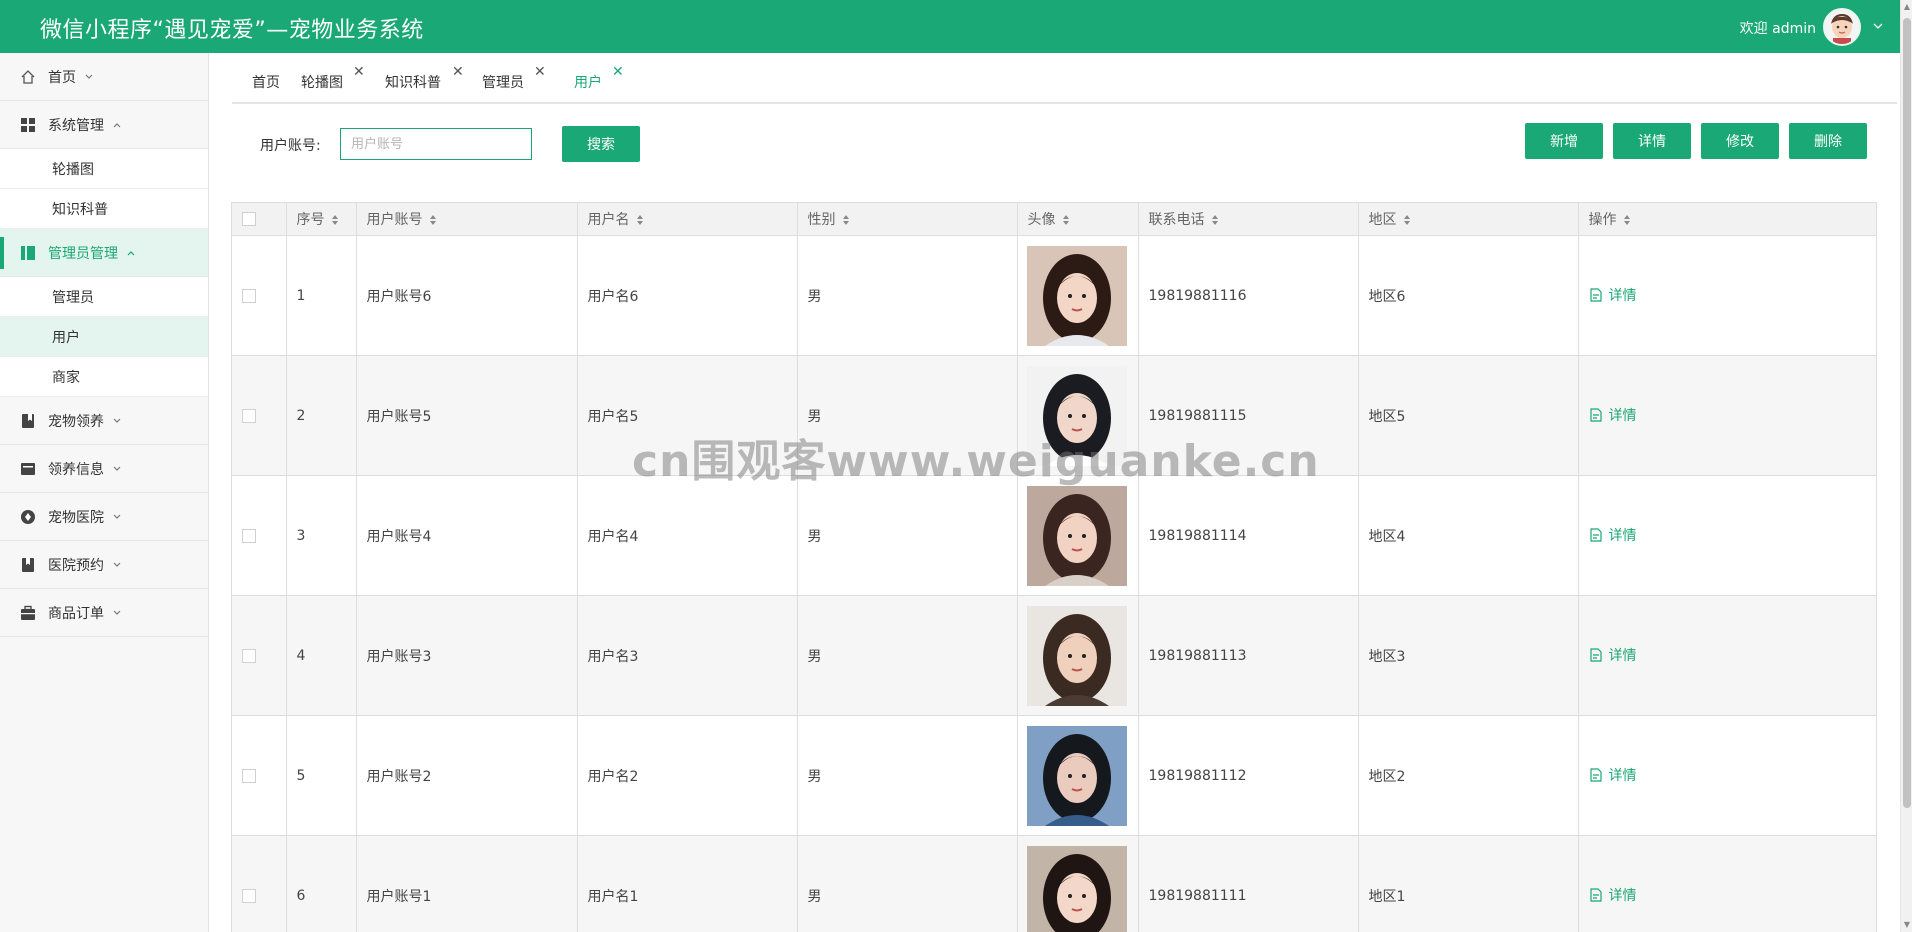 This screenshot has height=932, width=1912. Describe the element at coordinates (333, 78) in the screenshot. I see `tab-carousel: 轮播图 ✕` at that location.